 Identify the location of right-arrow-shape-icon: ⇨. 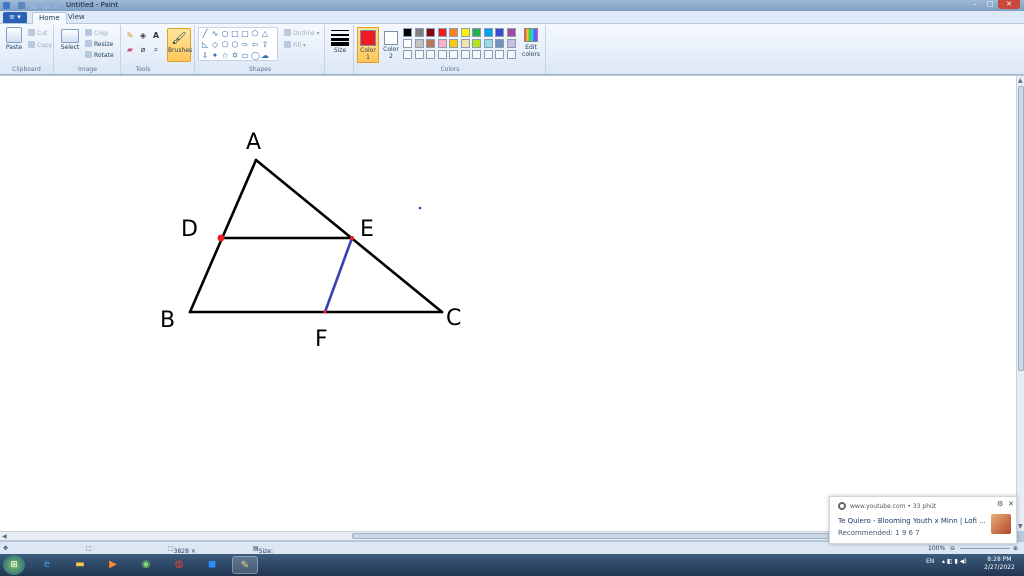
(245, 45).